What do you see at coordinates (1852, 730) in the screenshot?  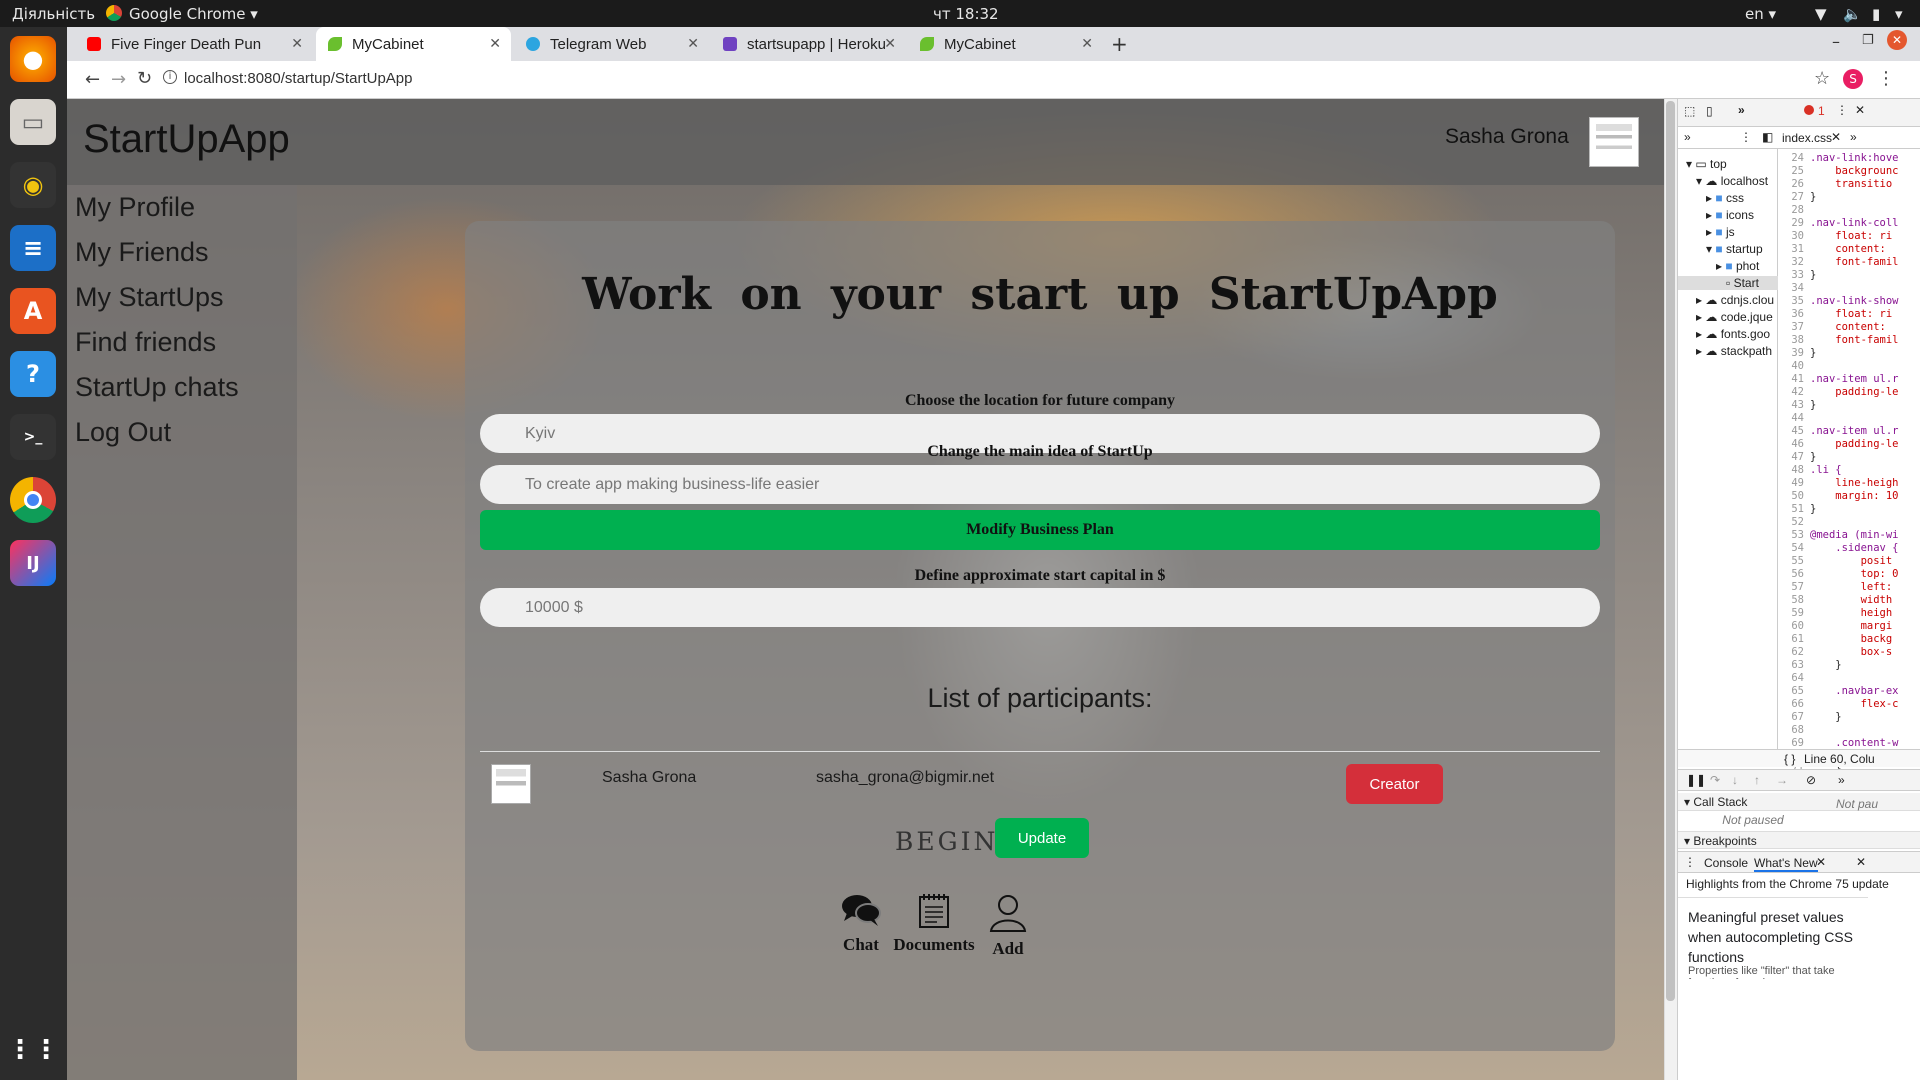 I see `code-line: 68` at bounding box center [1852, 730].